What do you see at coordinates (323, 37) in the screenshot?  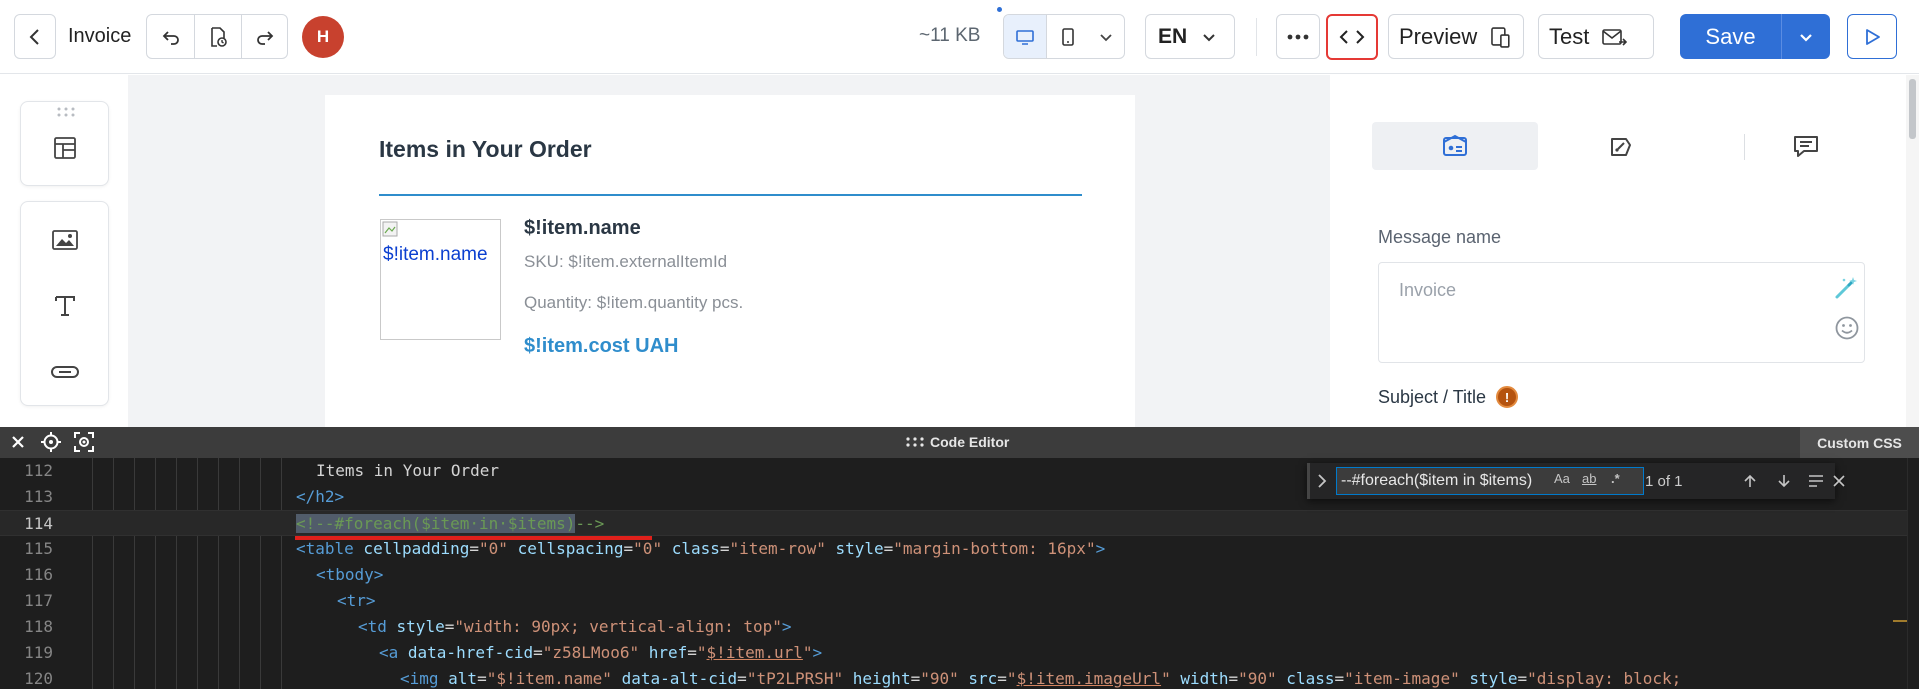 I see `user-avatar: H` at bounding box center [323, 37].